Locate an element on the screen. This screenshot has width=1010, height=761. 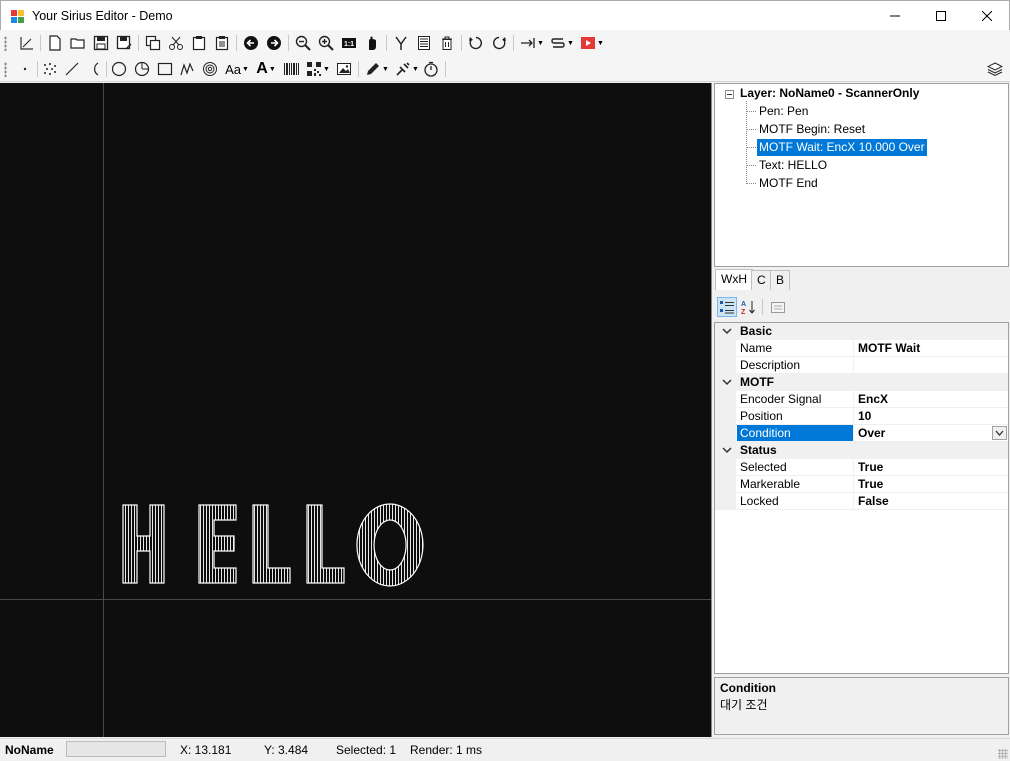
pan-hand-button is located at coordinates (372, 43).